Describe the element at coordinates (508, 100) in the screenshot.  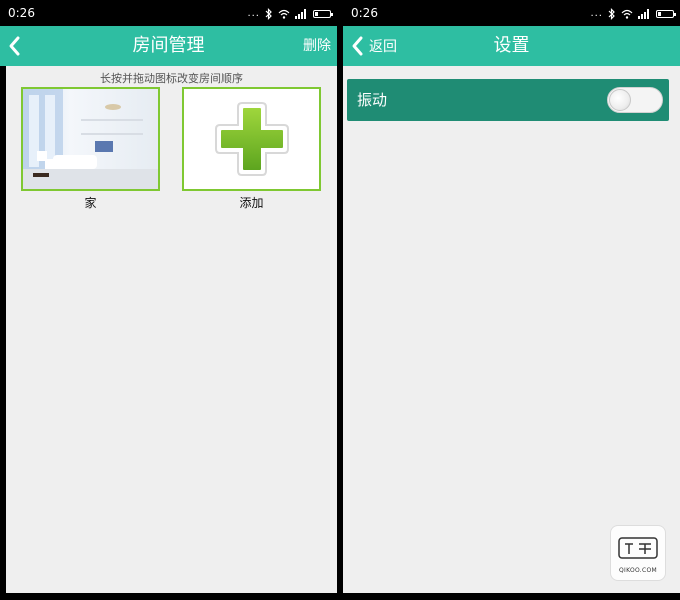
I see `setting-row-vibration: 振动` at that location.